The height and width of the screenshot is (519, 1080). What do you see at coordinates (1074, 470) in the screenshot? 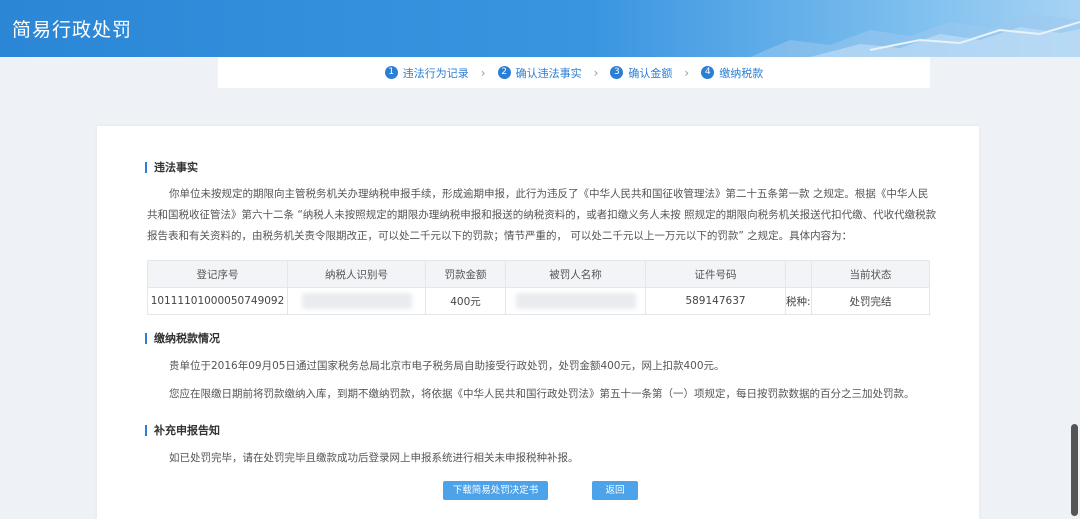
I see `scrollbar` at bounding box center [1074, 470].